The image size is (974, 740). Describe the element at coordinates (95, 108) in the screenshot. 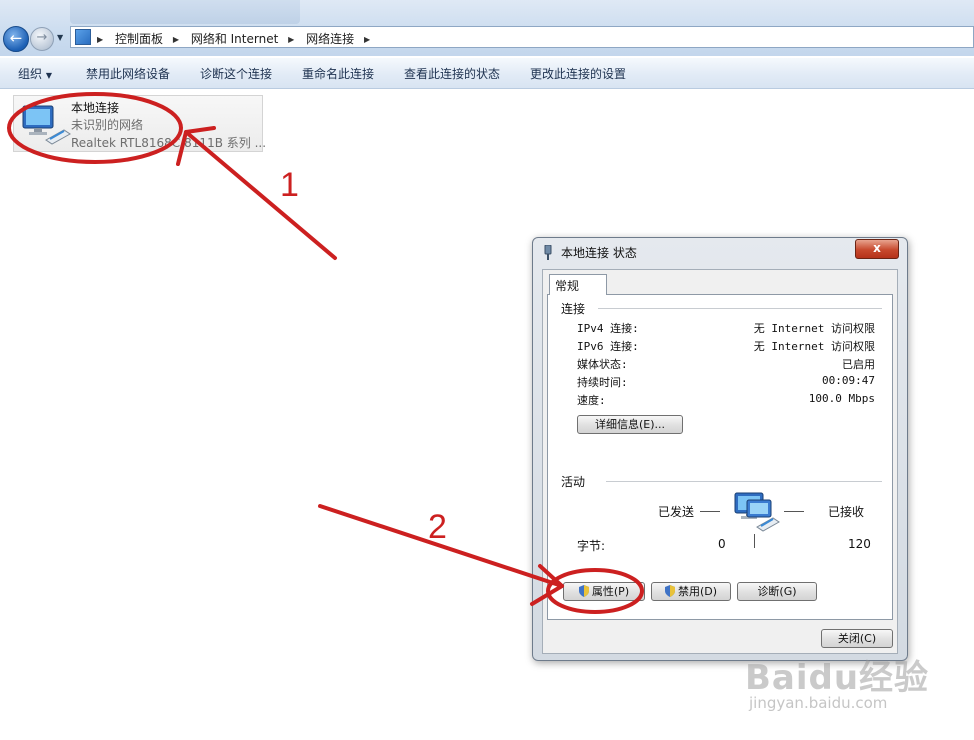

I see `connection-name: 本地连接` at that location.